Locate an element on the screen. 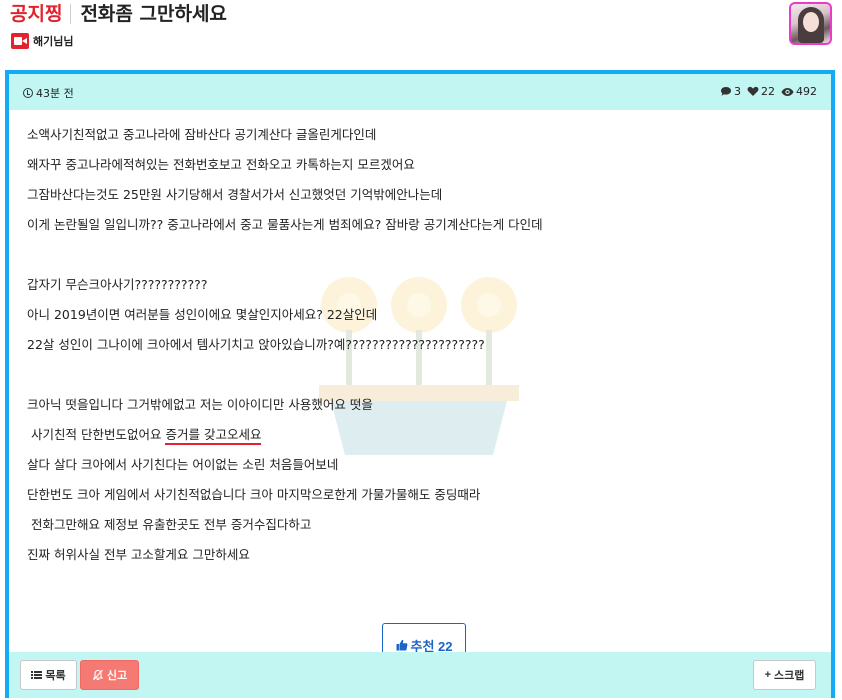  video-camera-icon is located at coordinates (20, 41).